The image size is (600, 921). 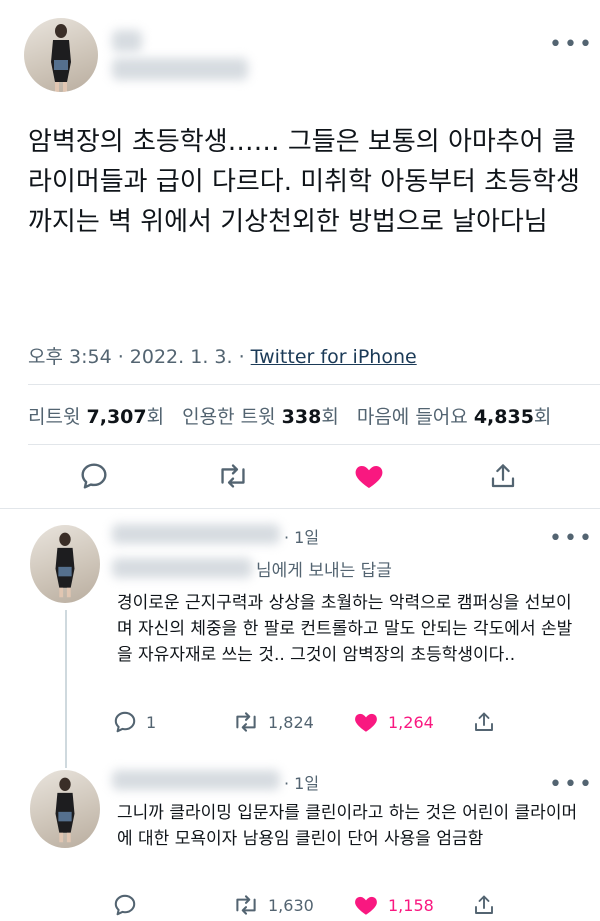 What do you see at coordinates (70, 357) in the screenshot?
I see `tweet-time: 오후 3:54` at bounding box center [70, 357].